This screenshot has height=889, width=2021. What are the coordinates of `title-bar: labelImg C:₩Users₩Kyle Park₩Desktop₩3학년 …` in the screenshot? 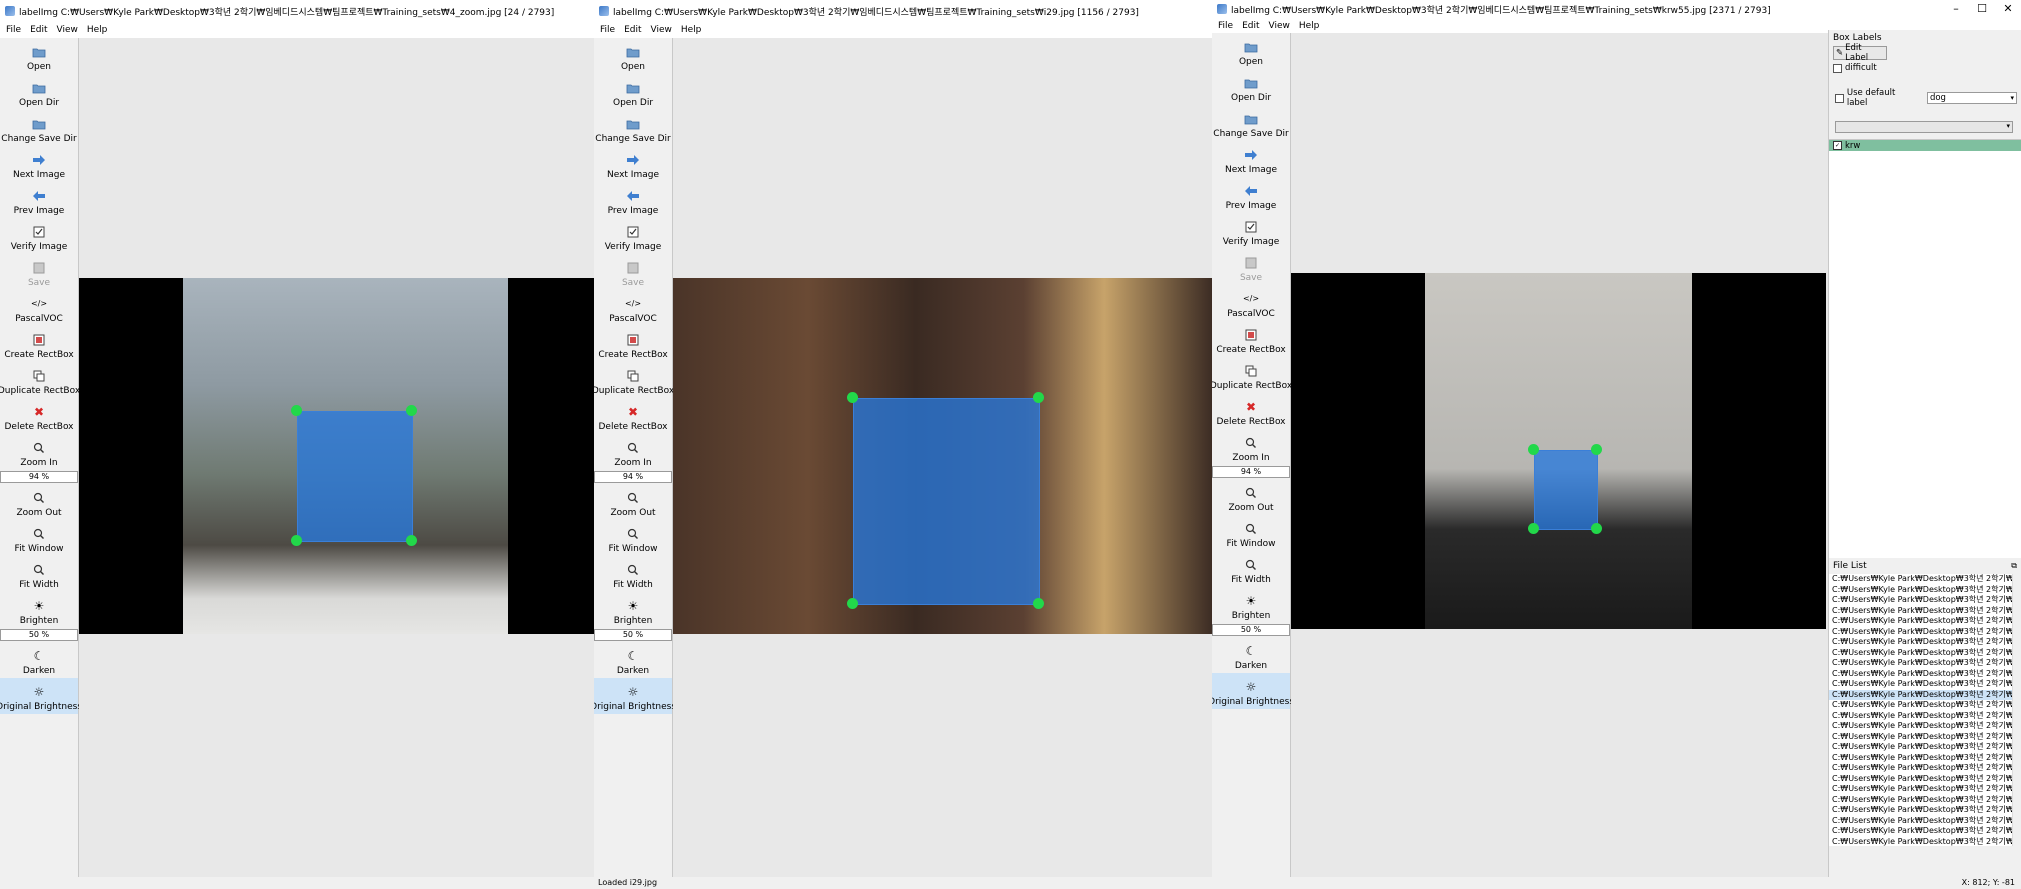 It's located at (903, 11).